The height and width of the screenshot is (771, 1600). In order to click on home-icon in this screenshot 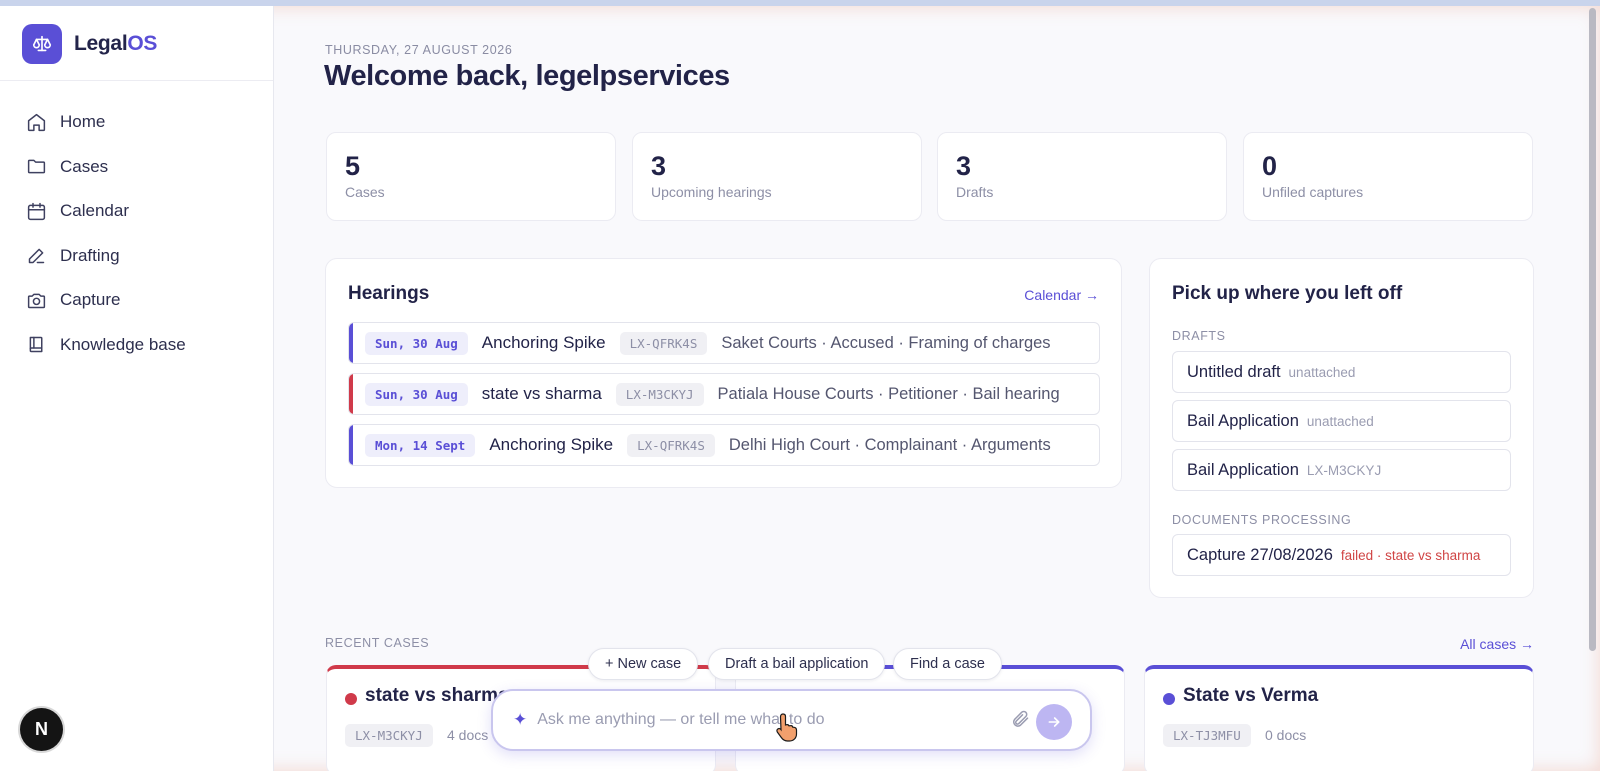, I will do `click(36, 122)`.